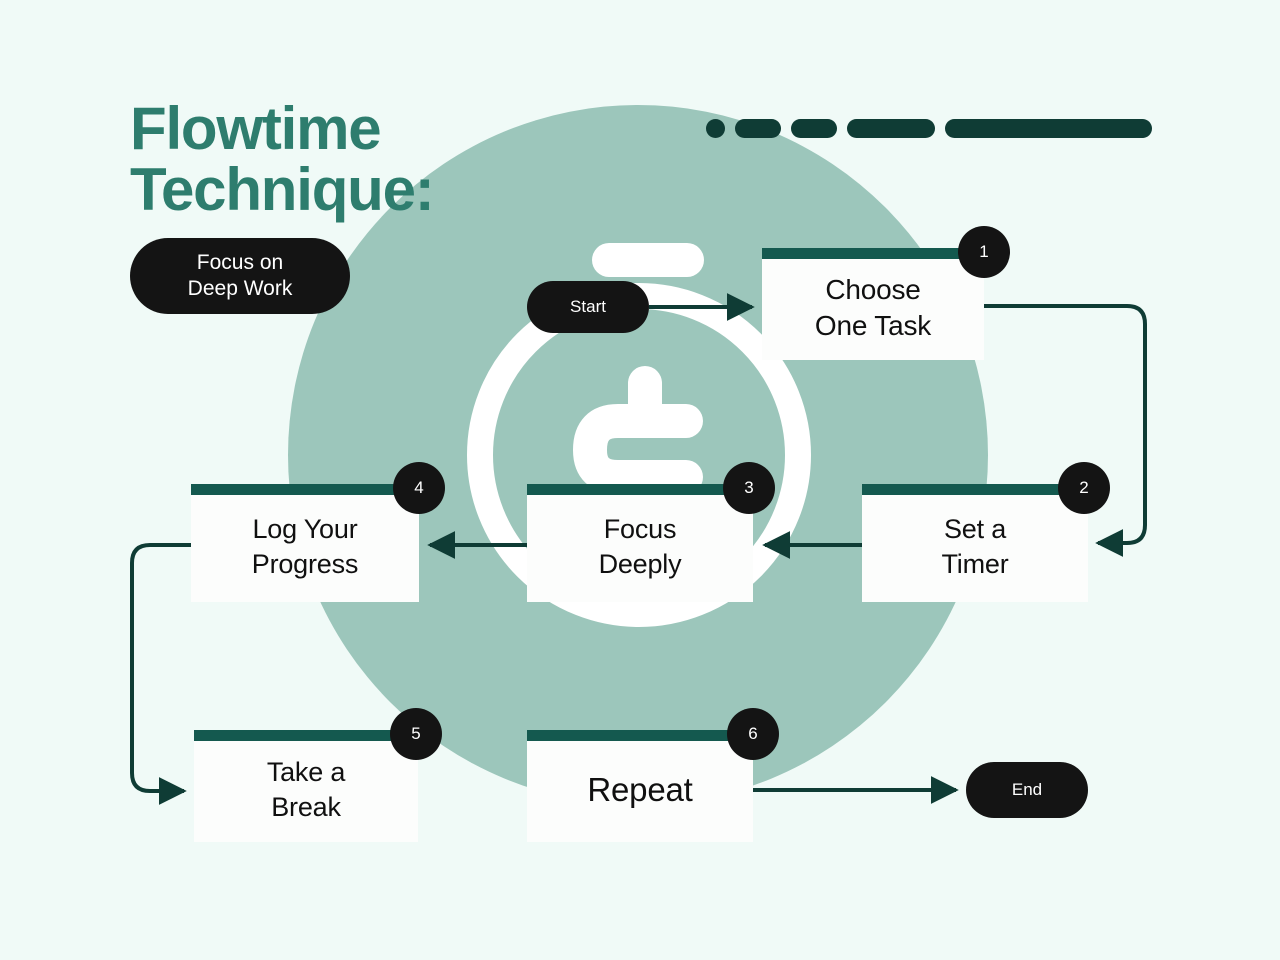 The width and height of the screenshot is (1280, 960). What do you see at coordinates (1027, 790) in the screenshot?
I see `end-node: End` at bounding box center [1027, 790].